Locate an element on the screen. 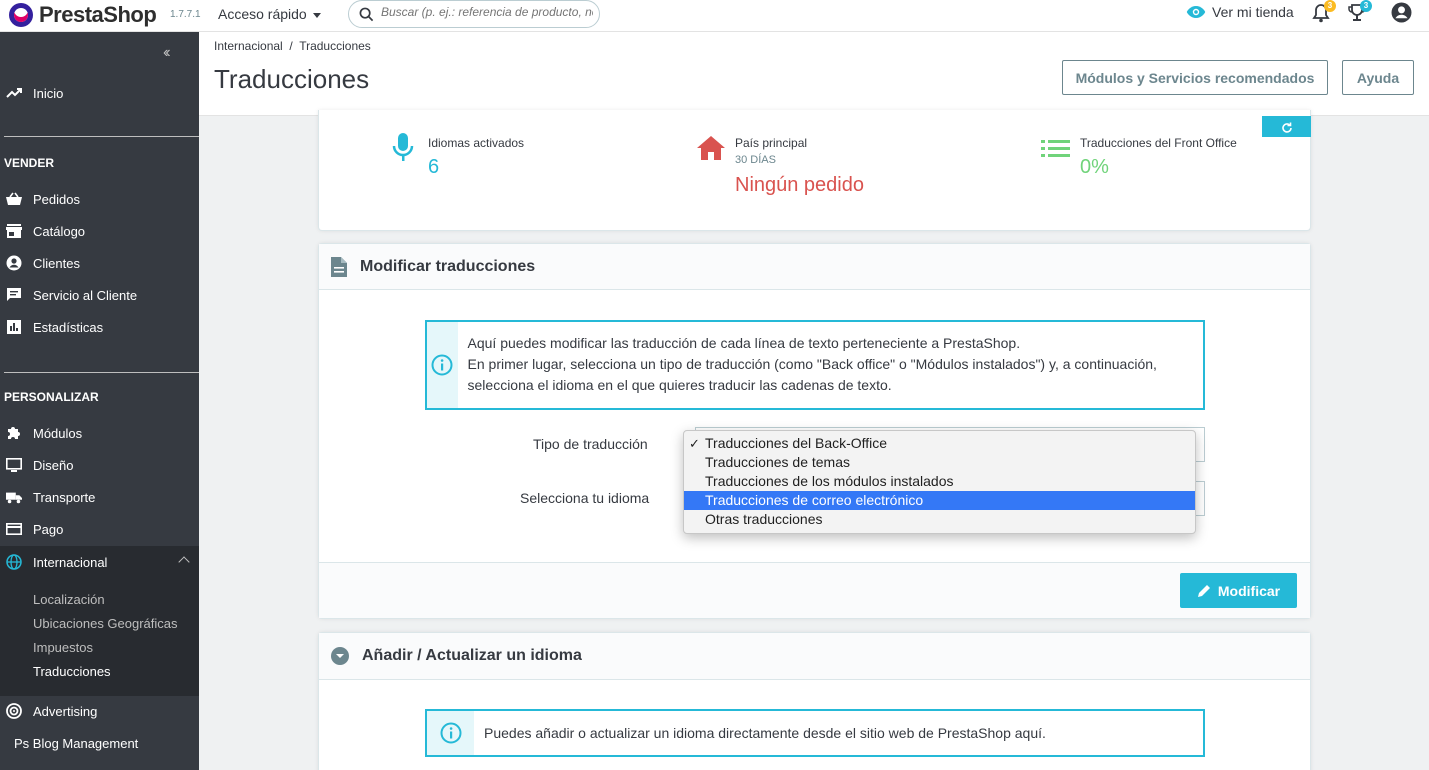 The image size is (1429, 770). sidebar-item-catalog: Catálogo is located at coordinates (99, 231).